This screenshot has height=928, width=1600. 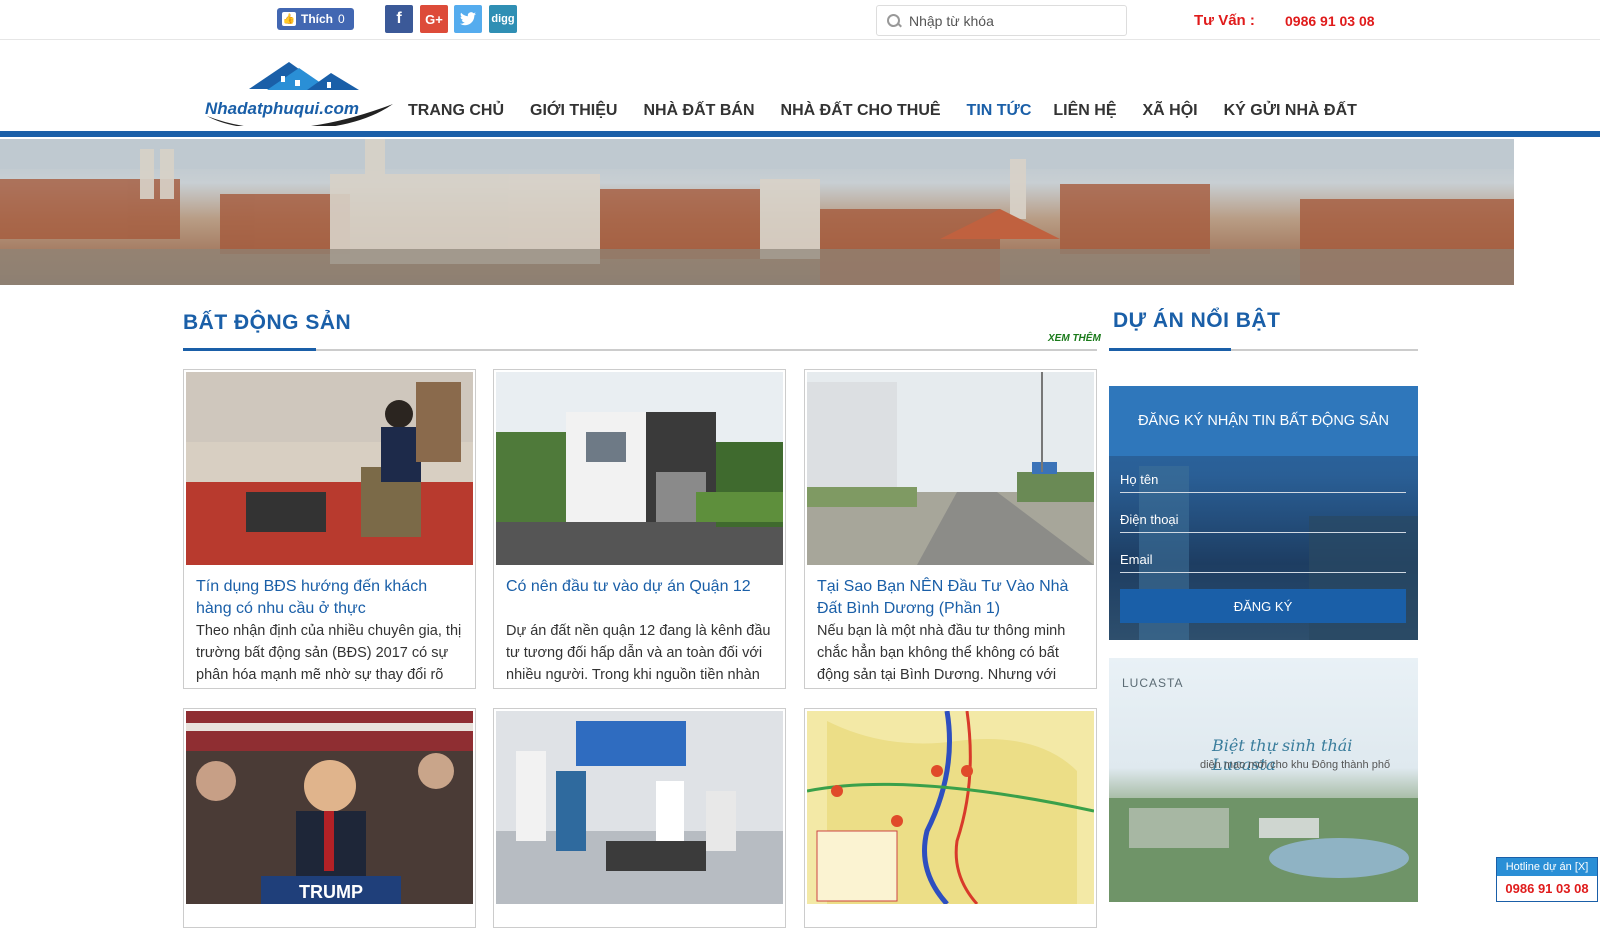 I want to click on search-box, so click(x=1001, y=20).